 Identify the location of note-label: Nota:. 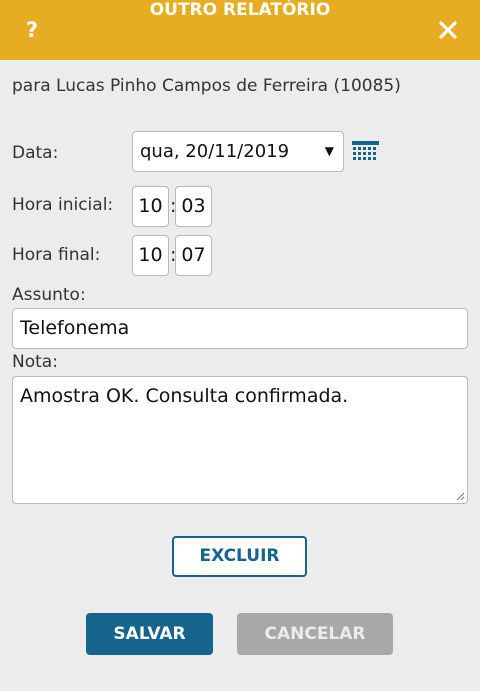
(35, 362).